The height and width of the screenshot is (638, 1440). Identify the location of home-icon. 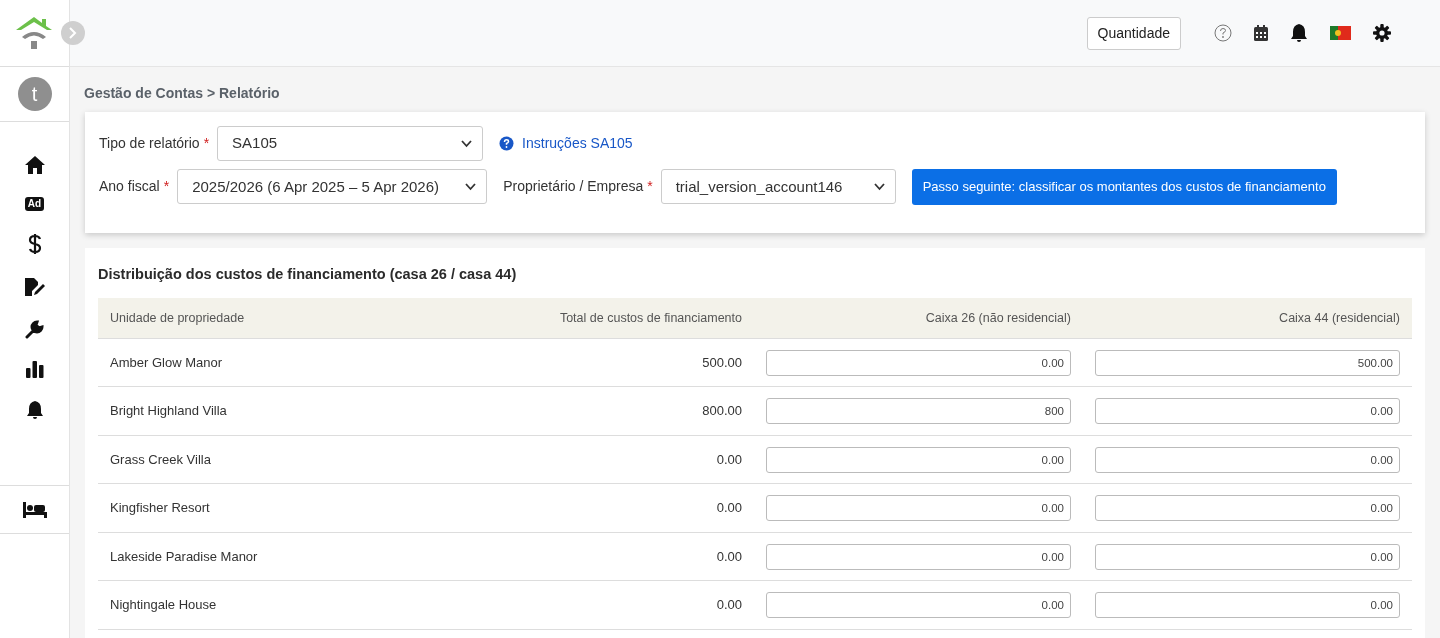
(34, 165).